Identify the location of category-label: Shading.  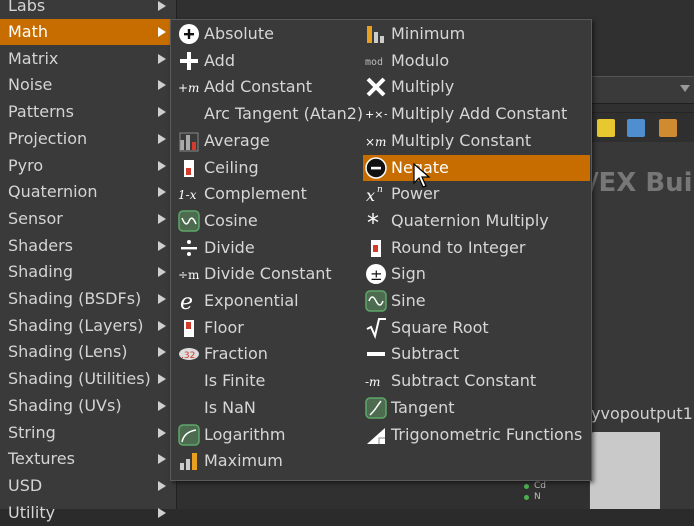
(40, 272).